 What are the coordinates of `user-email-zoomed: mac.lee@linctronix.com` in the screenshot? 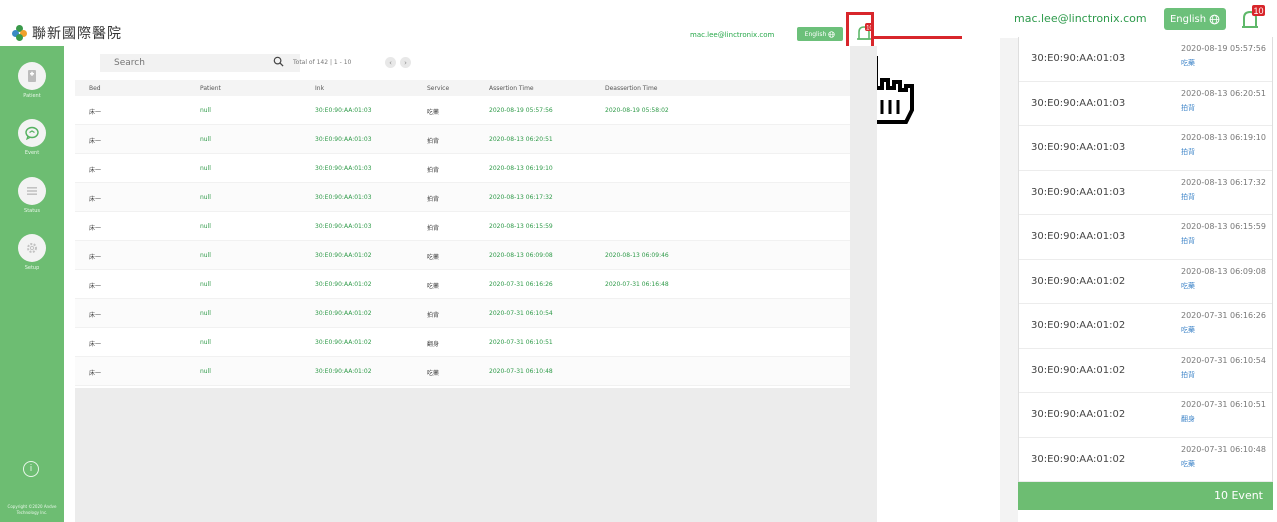 It's located at (1080, 18).